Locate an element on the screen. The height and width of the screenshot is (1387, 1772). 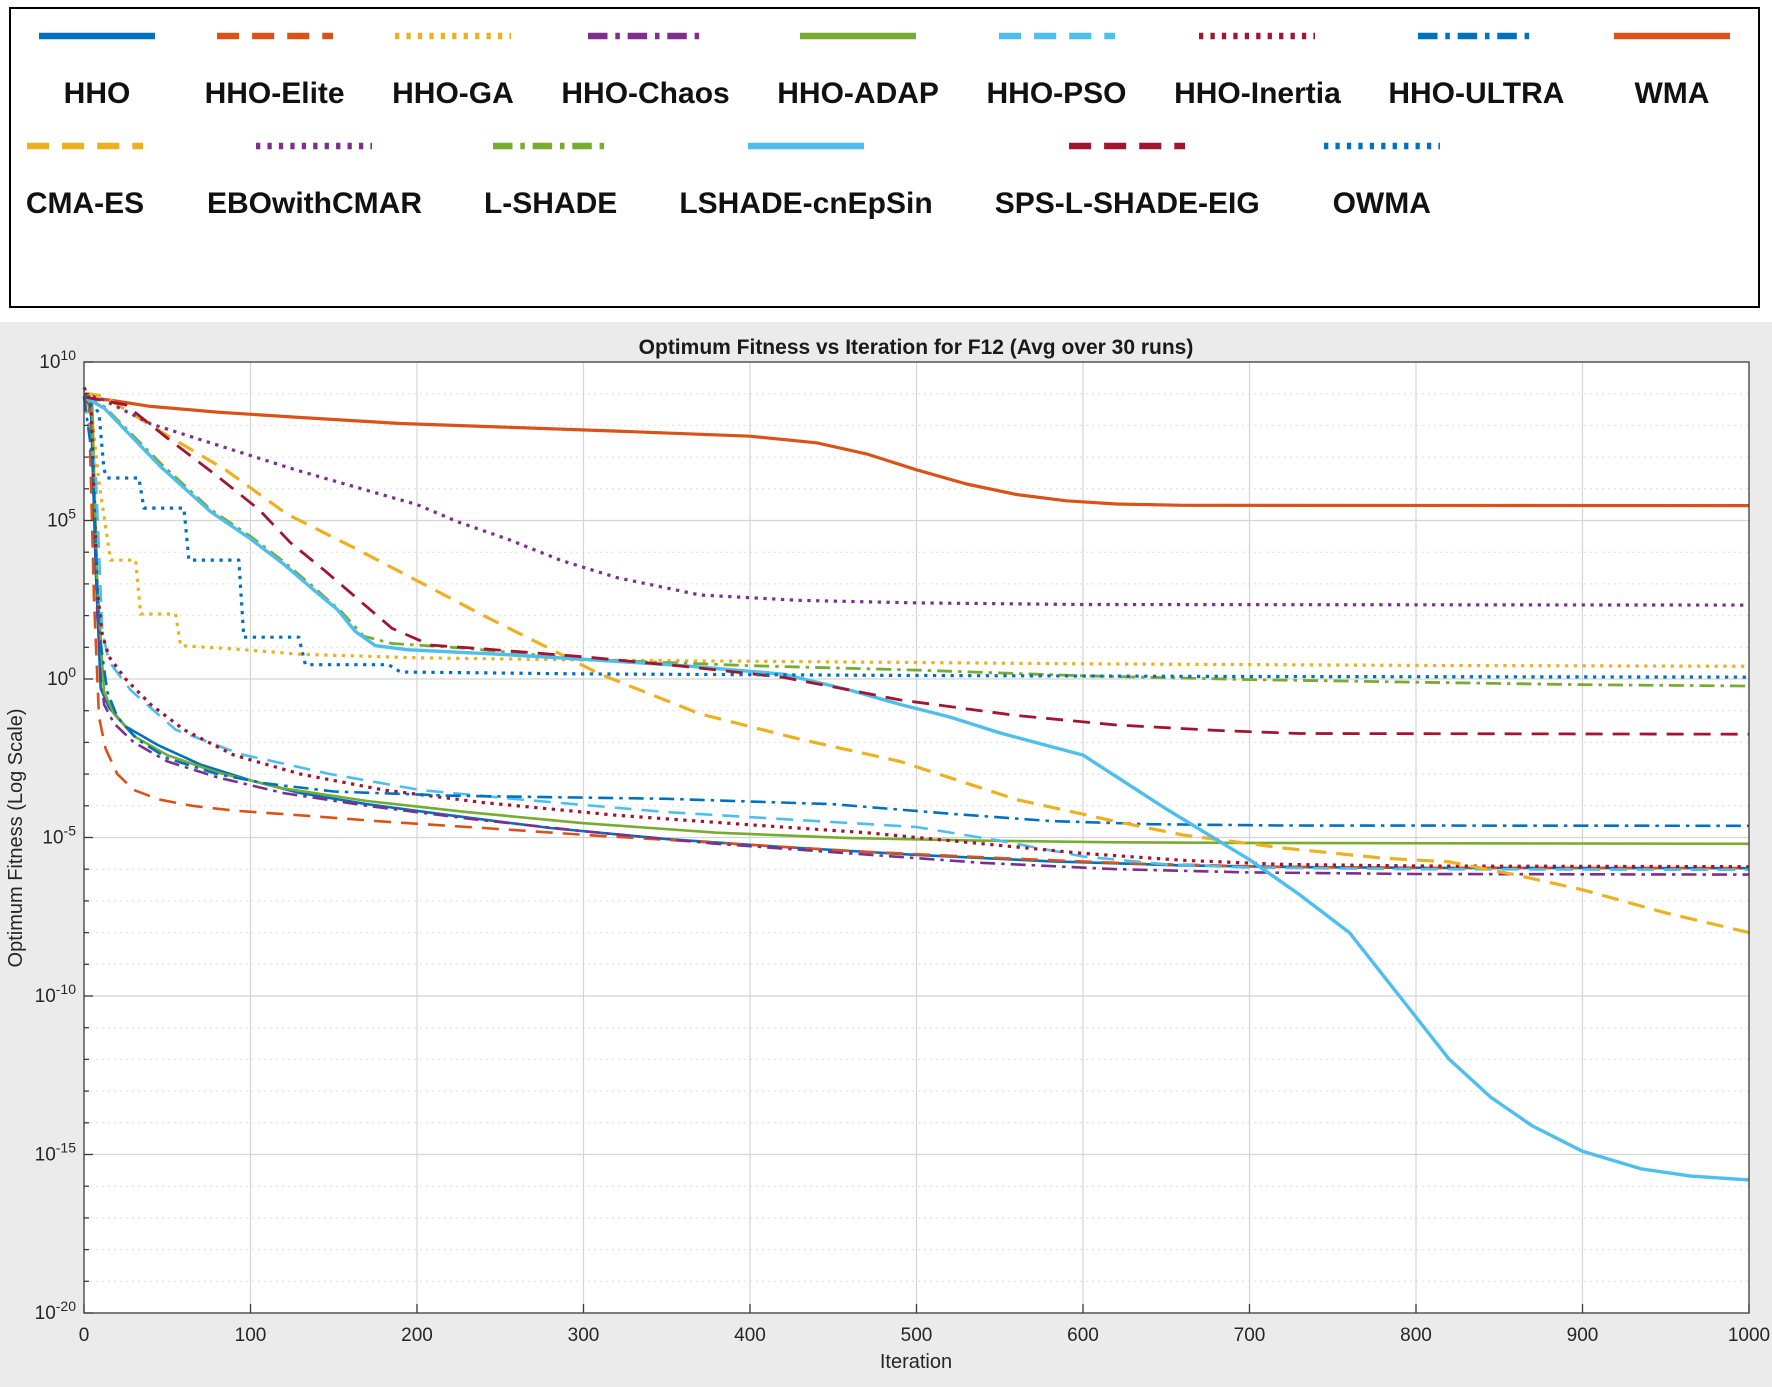
x-tick-label: 1000 is located at coordinates (1749, 1335).